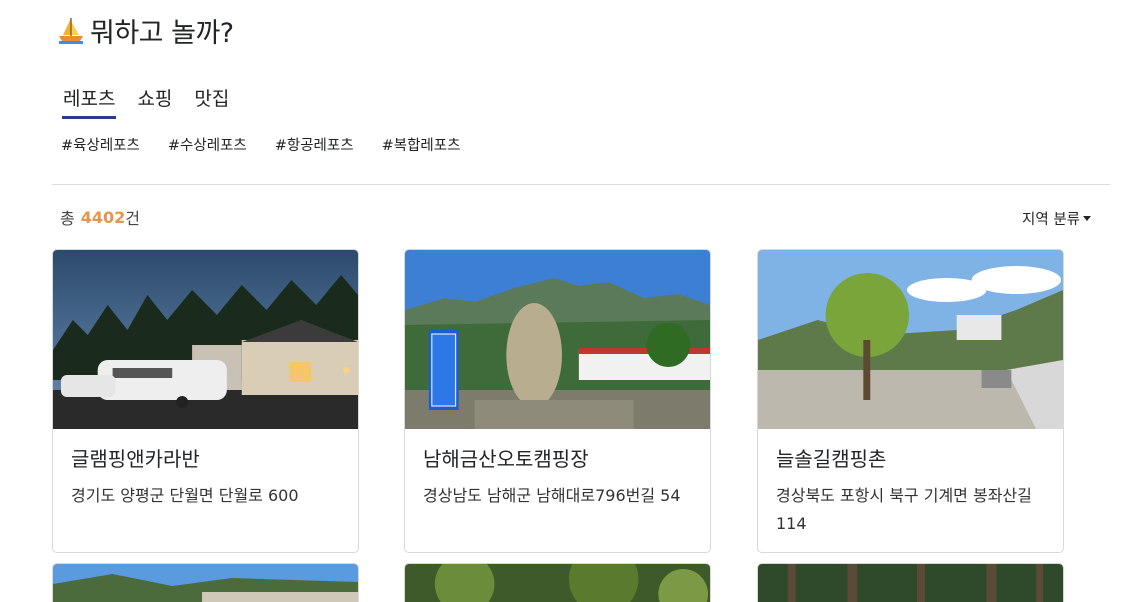 The width and height of the screenshot is (1145, 602). What do you see at coordinates (89, 101) in the screenshot?
I see `tab-leports: 레포츠` at bounding box center [89, 101].